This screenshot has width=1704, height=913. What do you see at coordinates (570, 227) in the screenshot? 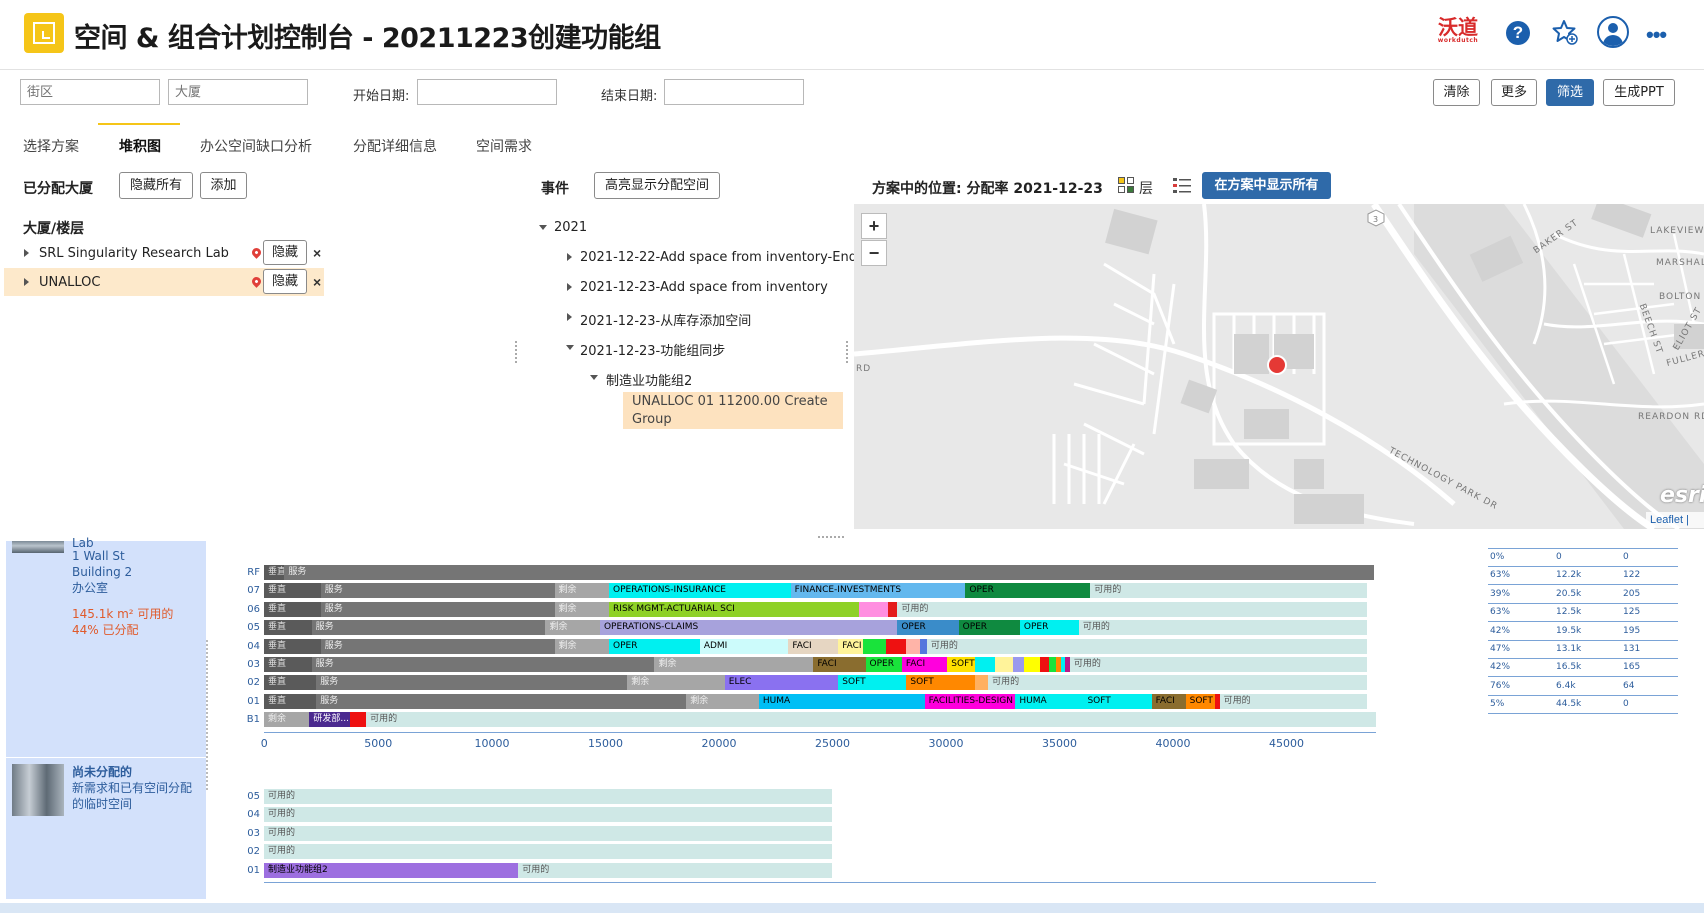
I see `event-year: 2021` at bounding box center [570, 227].